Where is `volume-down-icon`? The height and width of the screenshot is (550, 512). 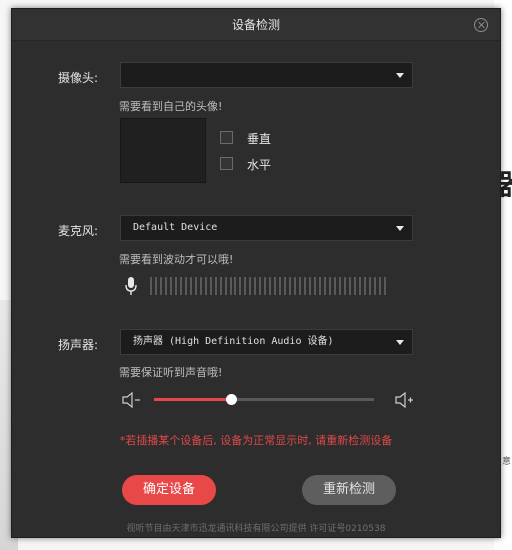 volume-down-icon is located at coordinates (132, 400).